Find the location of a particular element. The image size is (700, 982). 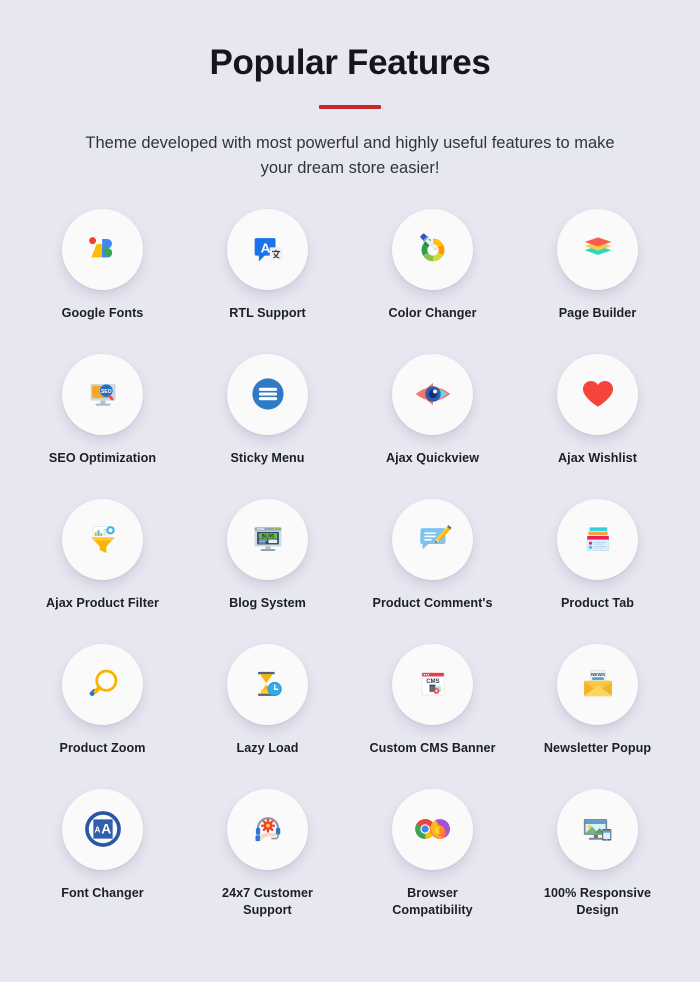

icon-circle: SEO is located at coordinates (102, 394).